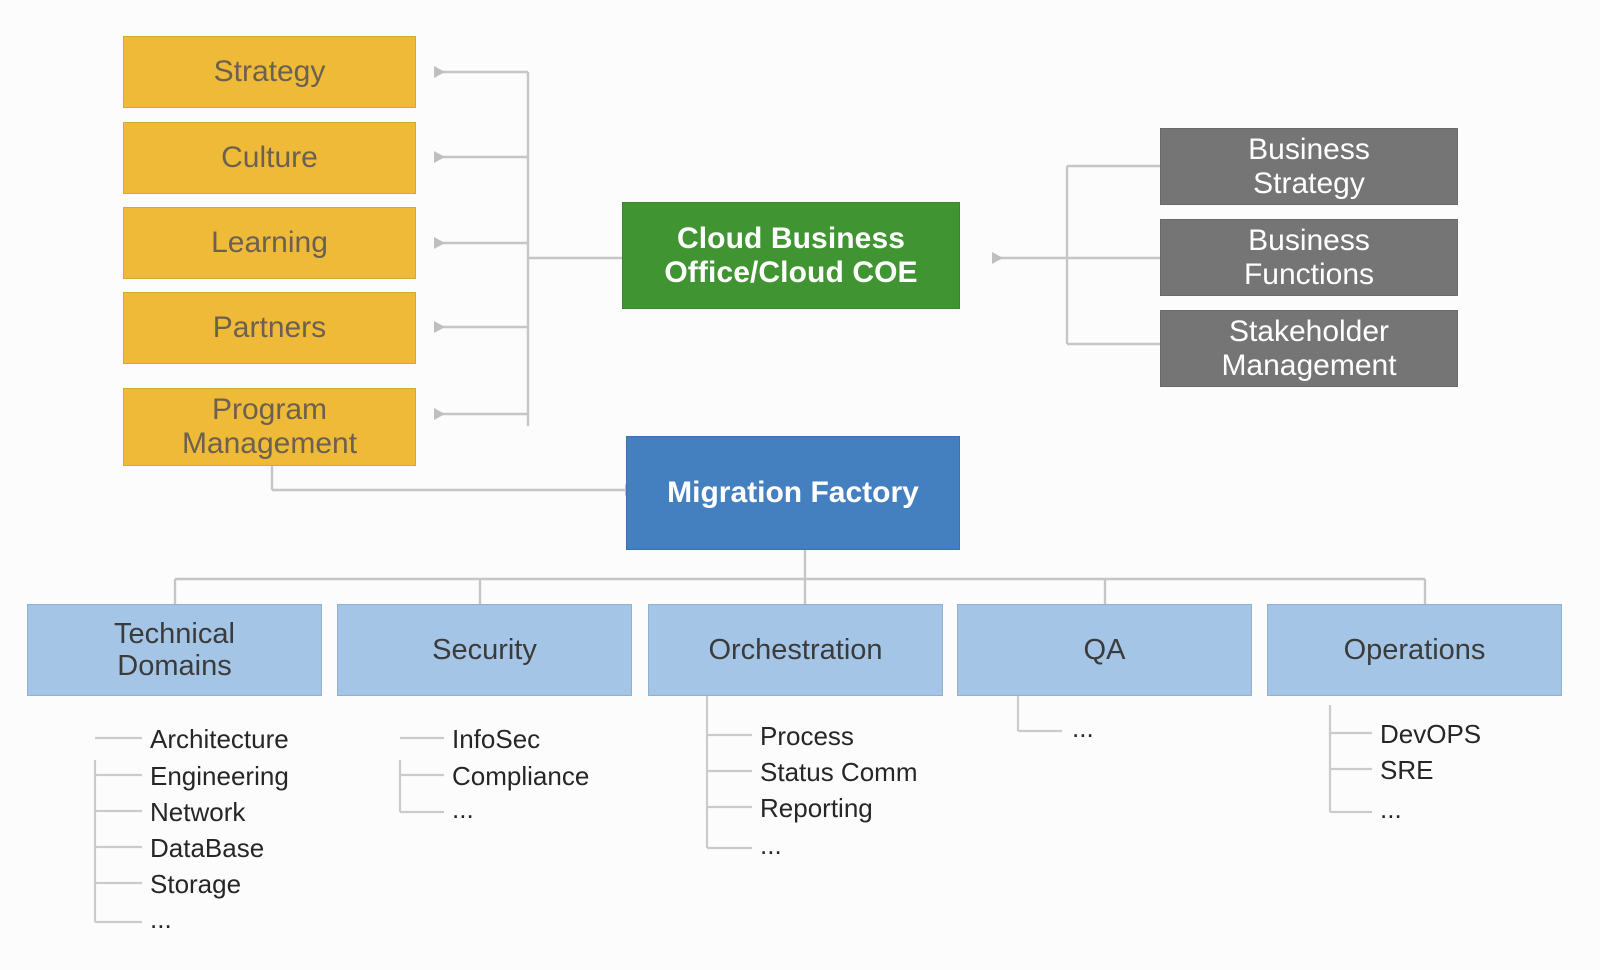  I want to click on pillar-strategy-label: Strategy, so click(269, 72).